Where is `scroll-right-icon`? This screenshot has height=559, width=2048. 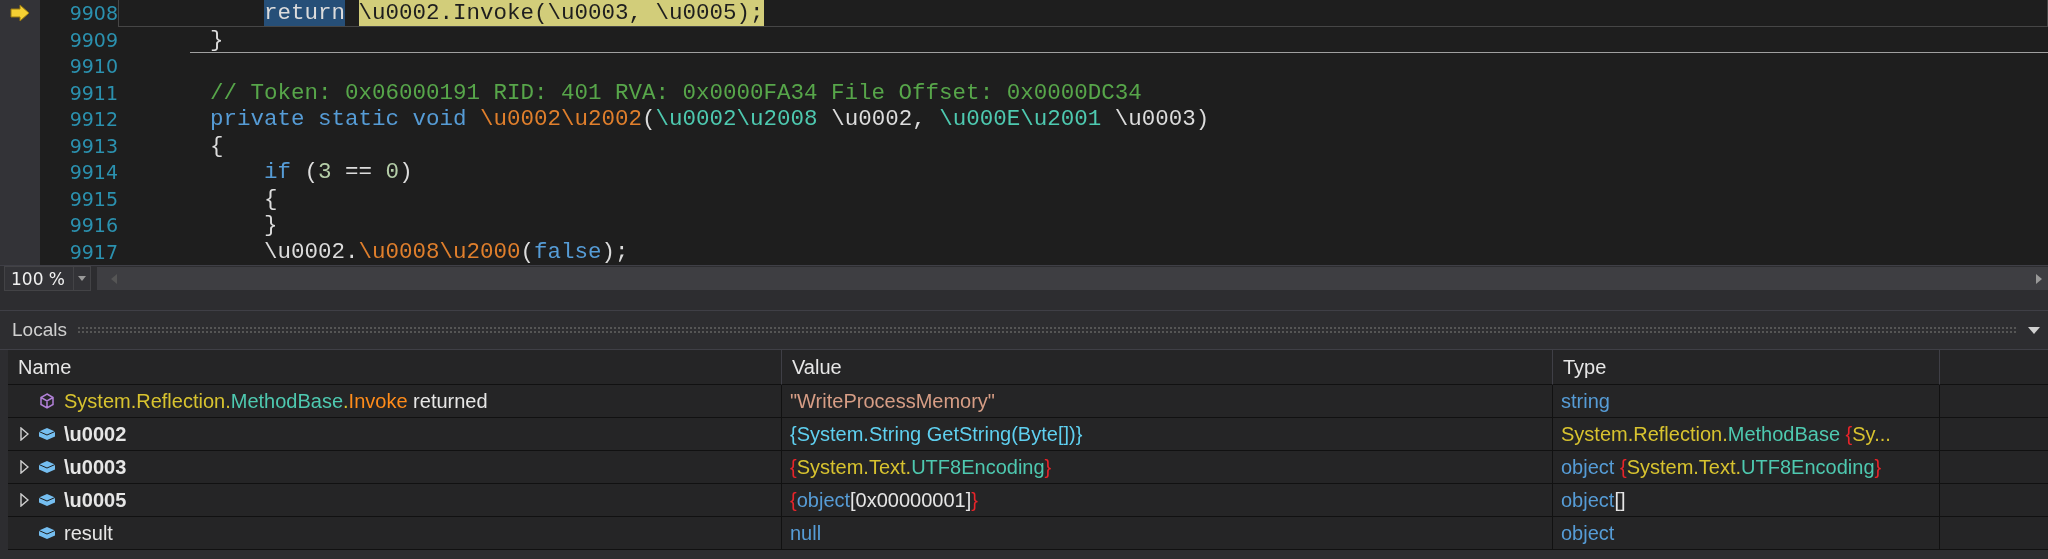
scroll-right-icon is located at coordinates (2039, 278).